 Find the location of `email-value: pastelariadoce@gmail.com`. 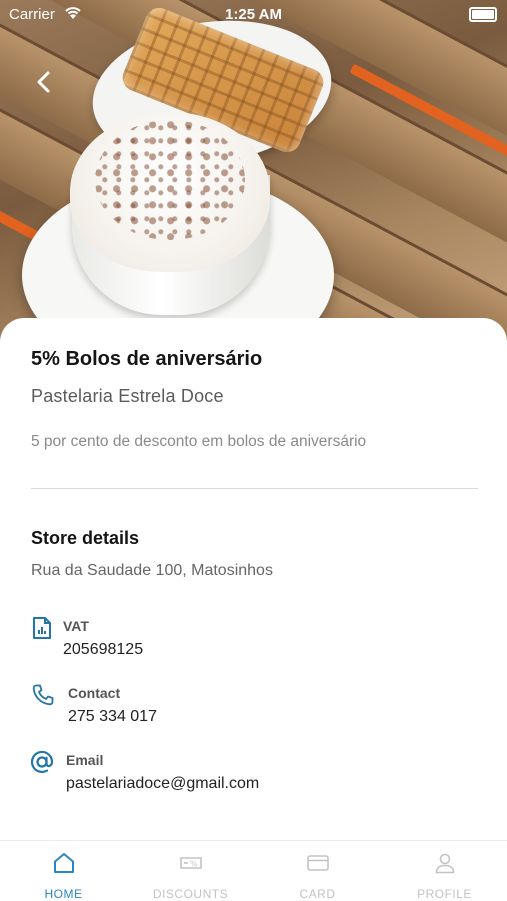

email-value: pastelariadoce@gmail.com is located at coordinates (162, 784).